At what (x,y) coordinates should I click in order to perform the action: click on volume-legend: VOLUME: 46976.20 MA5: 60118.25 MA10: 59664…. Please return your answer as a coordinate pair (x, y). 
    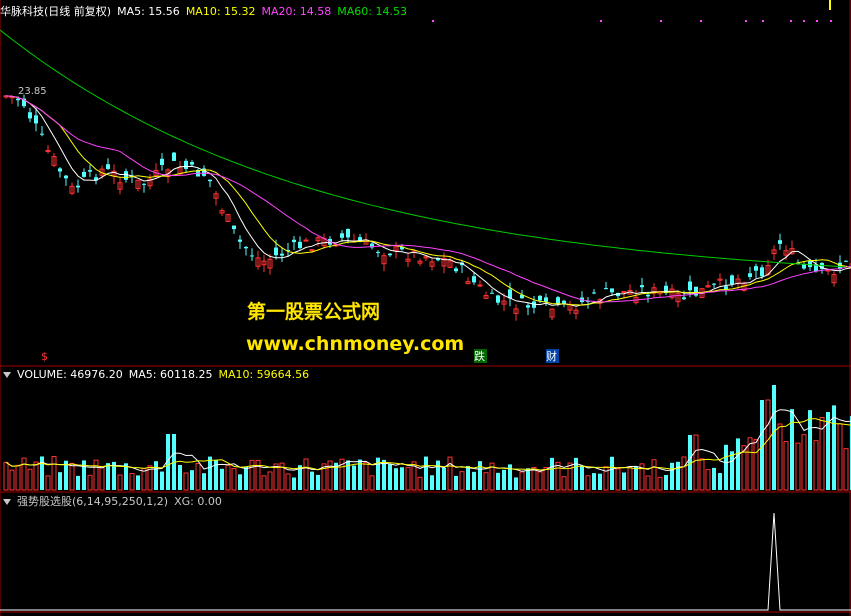
    Looking at the image, I should click on (157, 374).